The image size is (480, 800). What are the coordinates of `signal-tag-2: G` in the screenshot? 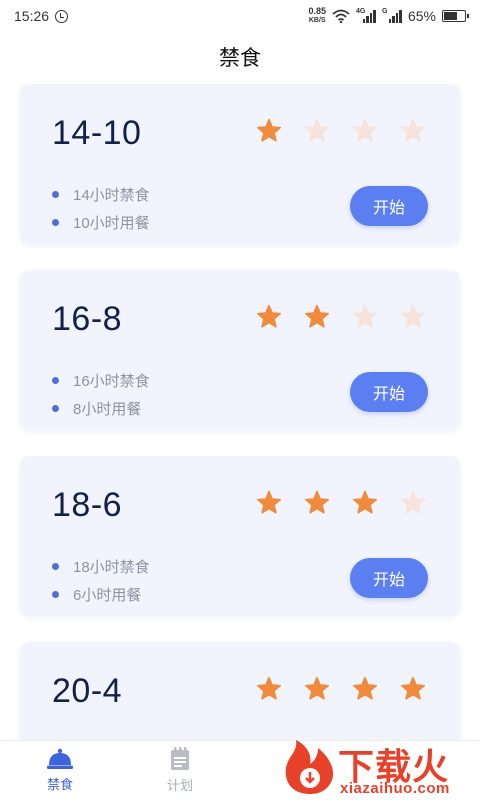 It's located at (384, 11).